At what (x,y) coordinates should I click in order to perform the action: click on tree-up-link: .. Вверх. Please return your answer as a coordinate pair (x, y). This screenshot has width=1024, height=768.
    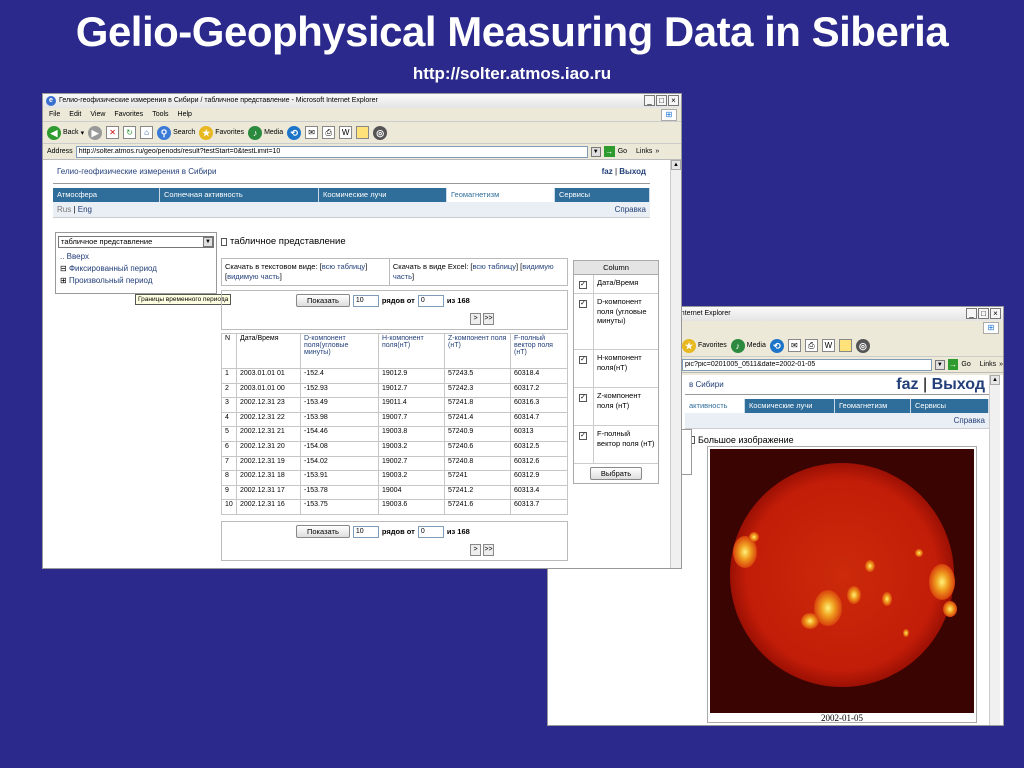
    Looking at the image, I should click on (138, 257).